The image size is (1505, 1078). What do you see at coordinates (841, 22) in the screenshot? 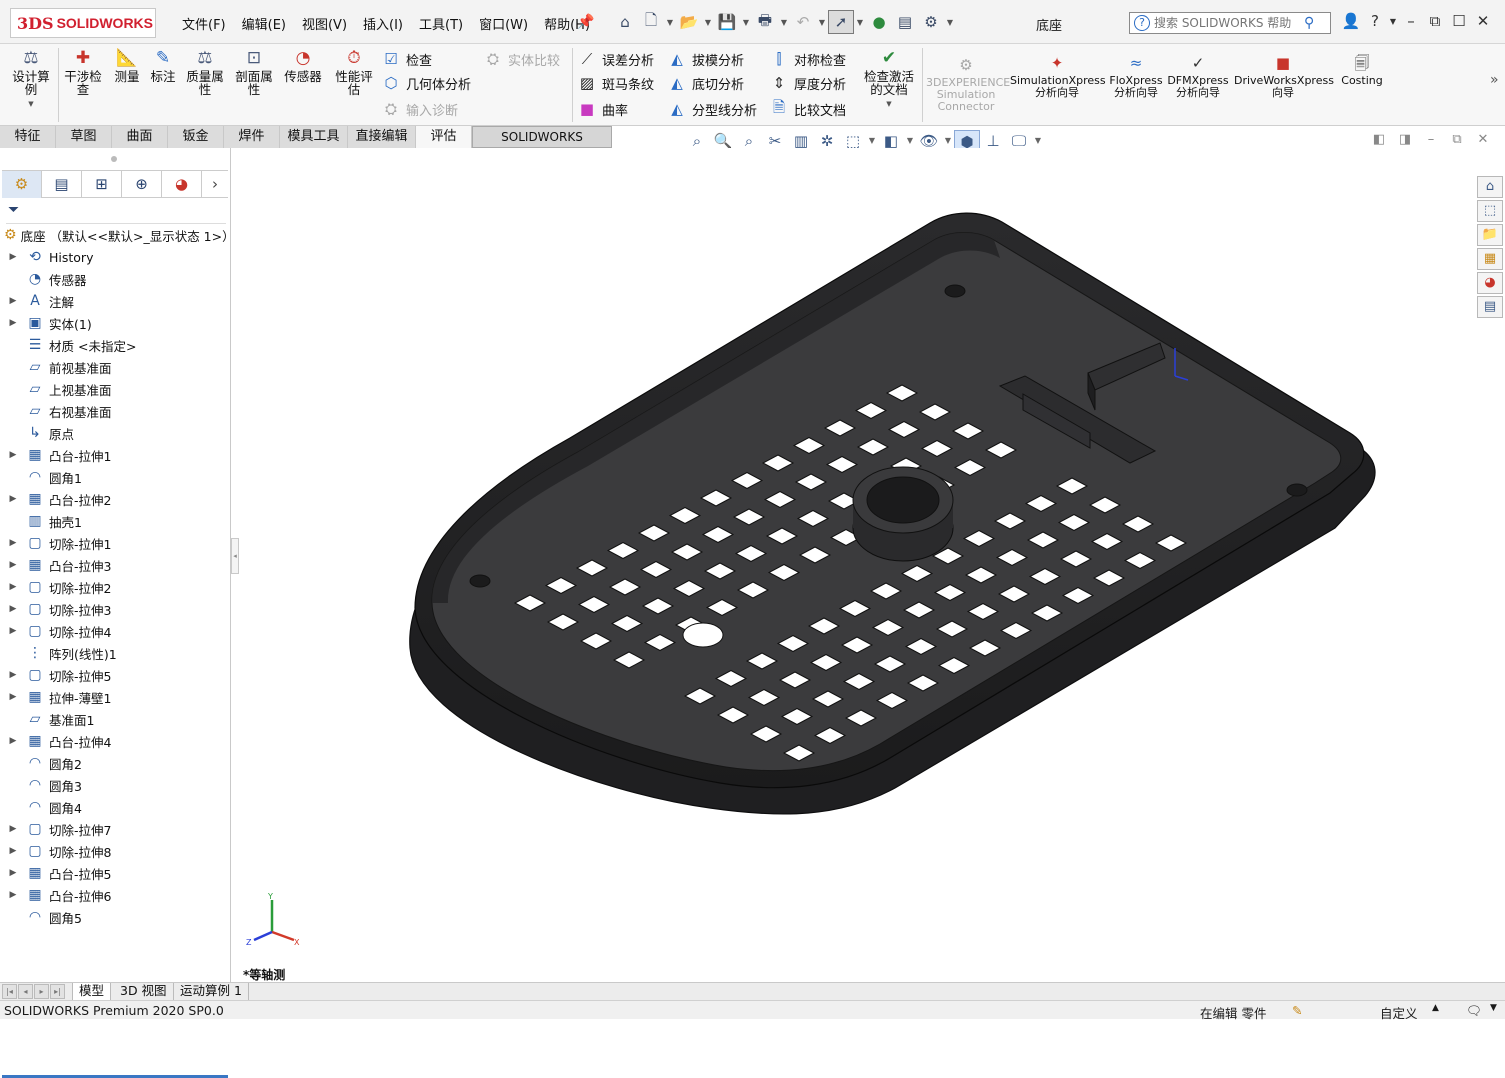
I see `select-cursor-icon: ➚` at bounding box center [841, 22].